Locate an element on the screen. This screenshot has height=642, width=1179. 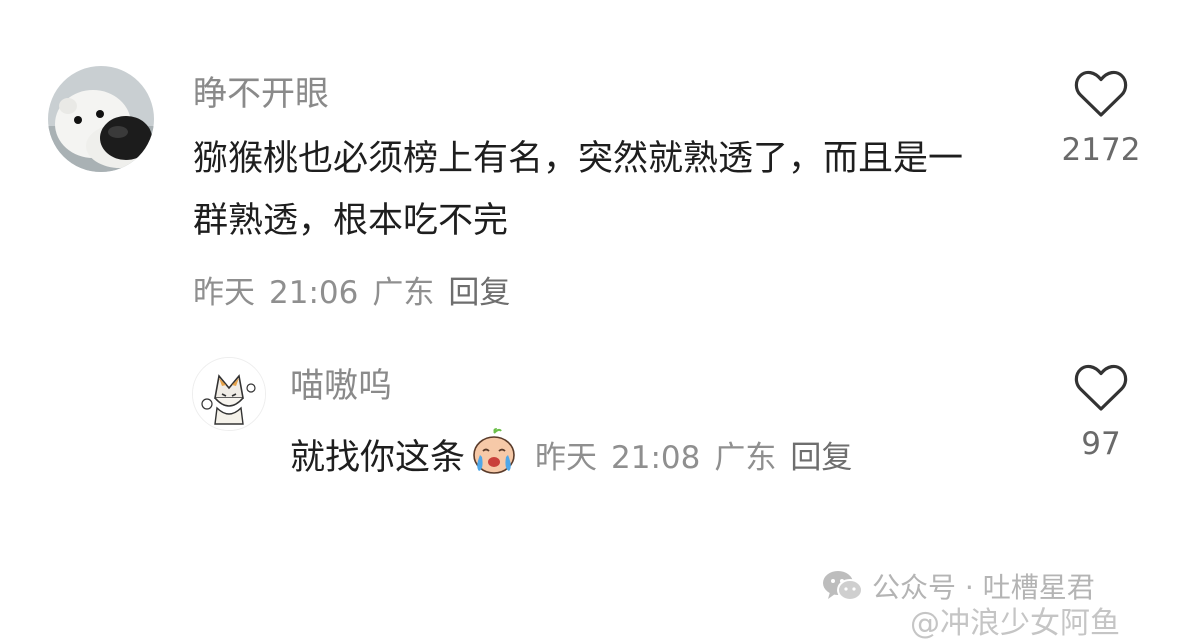
weibo-watermark-text: @冲浪少女阿鱼 is located at coordinates (1015, 623).